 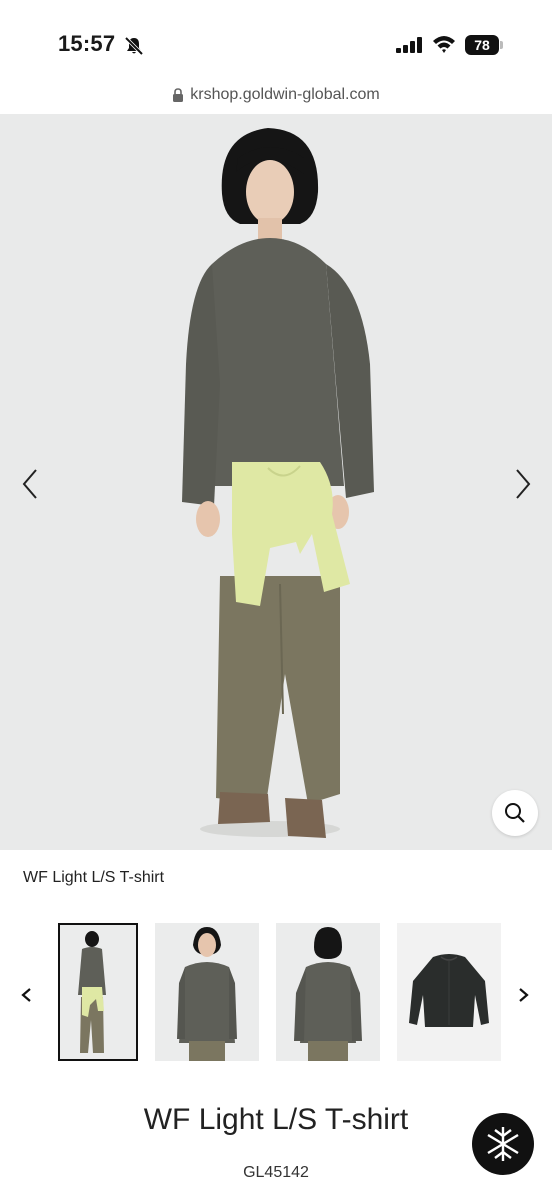 What do you see at coordinates (409, 45) in the screenshot?
I see `signal-icon` at bounding box center [409, 45].